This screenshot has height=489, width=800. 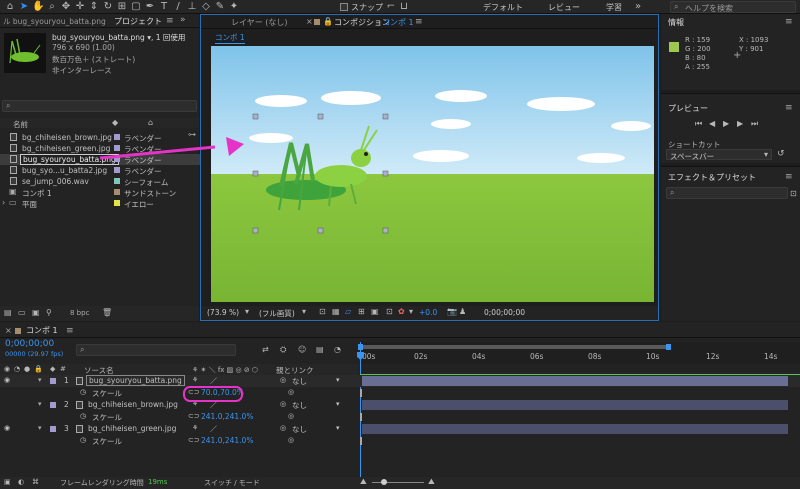 I want to click on arrow-head-icon, so click(x=235, y=146).